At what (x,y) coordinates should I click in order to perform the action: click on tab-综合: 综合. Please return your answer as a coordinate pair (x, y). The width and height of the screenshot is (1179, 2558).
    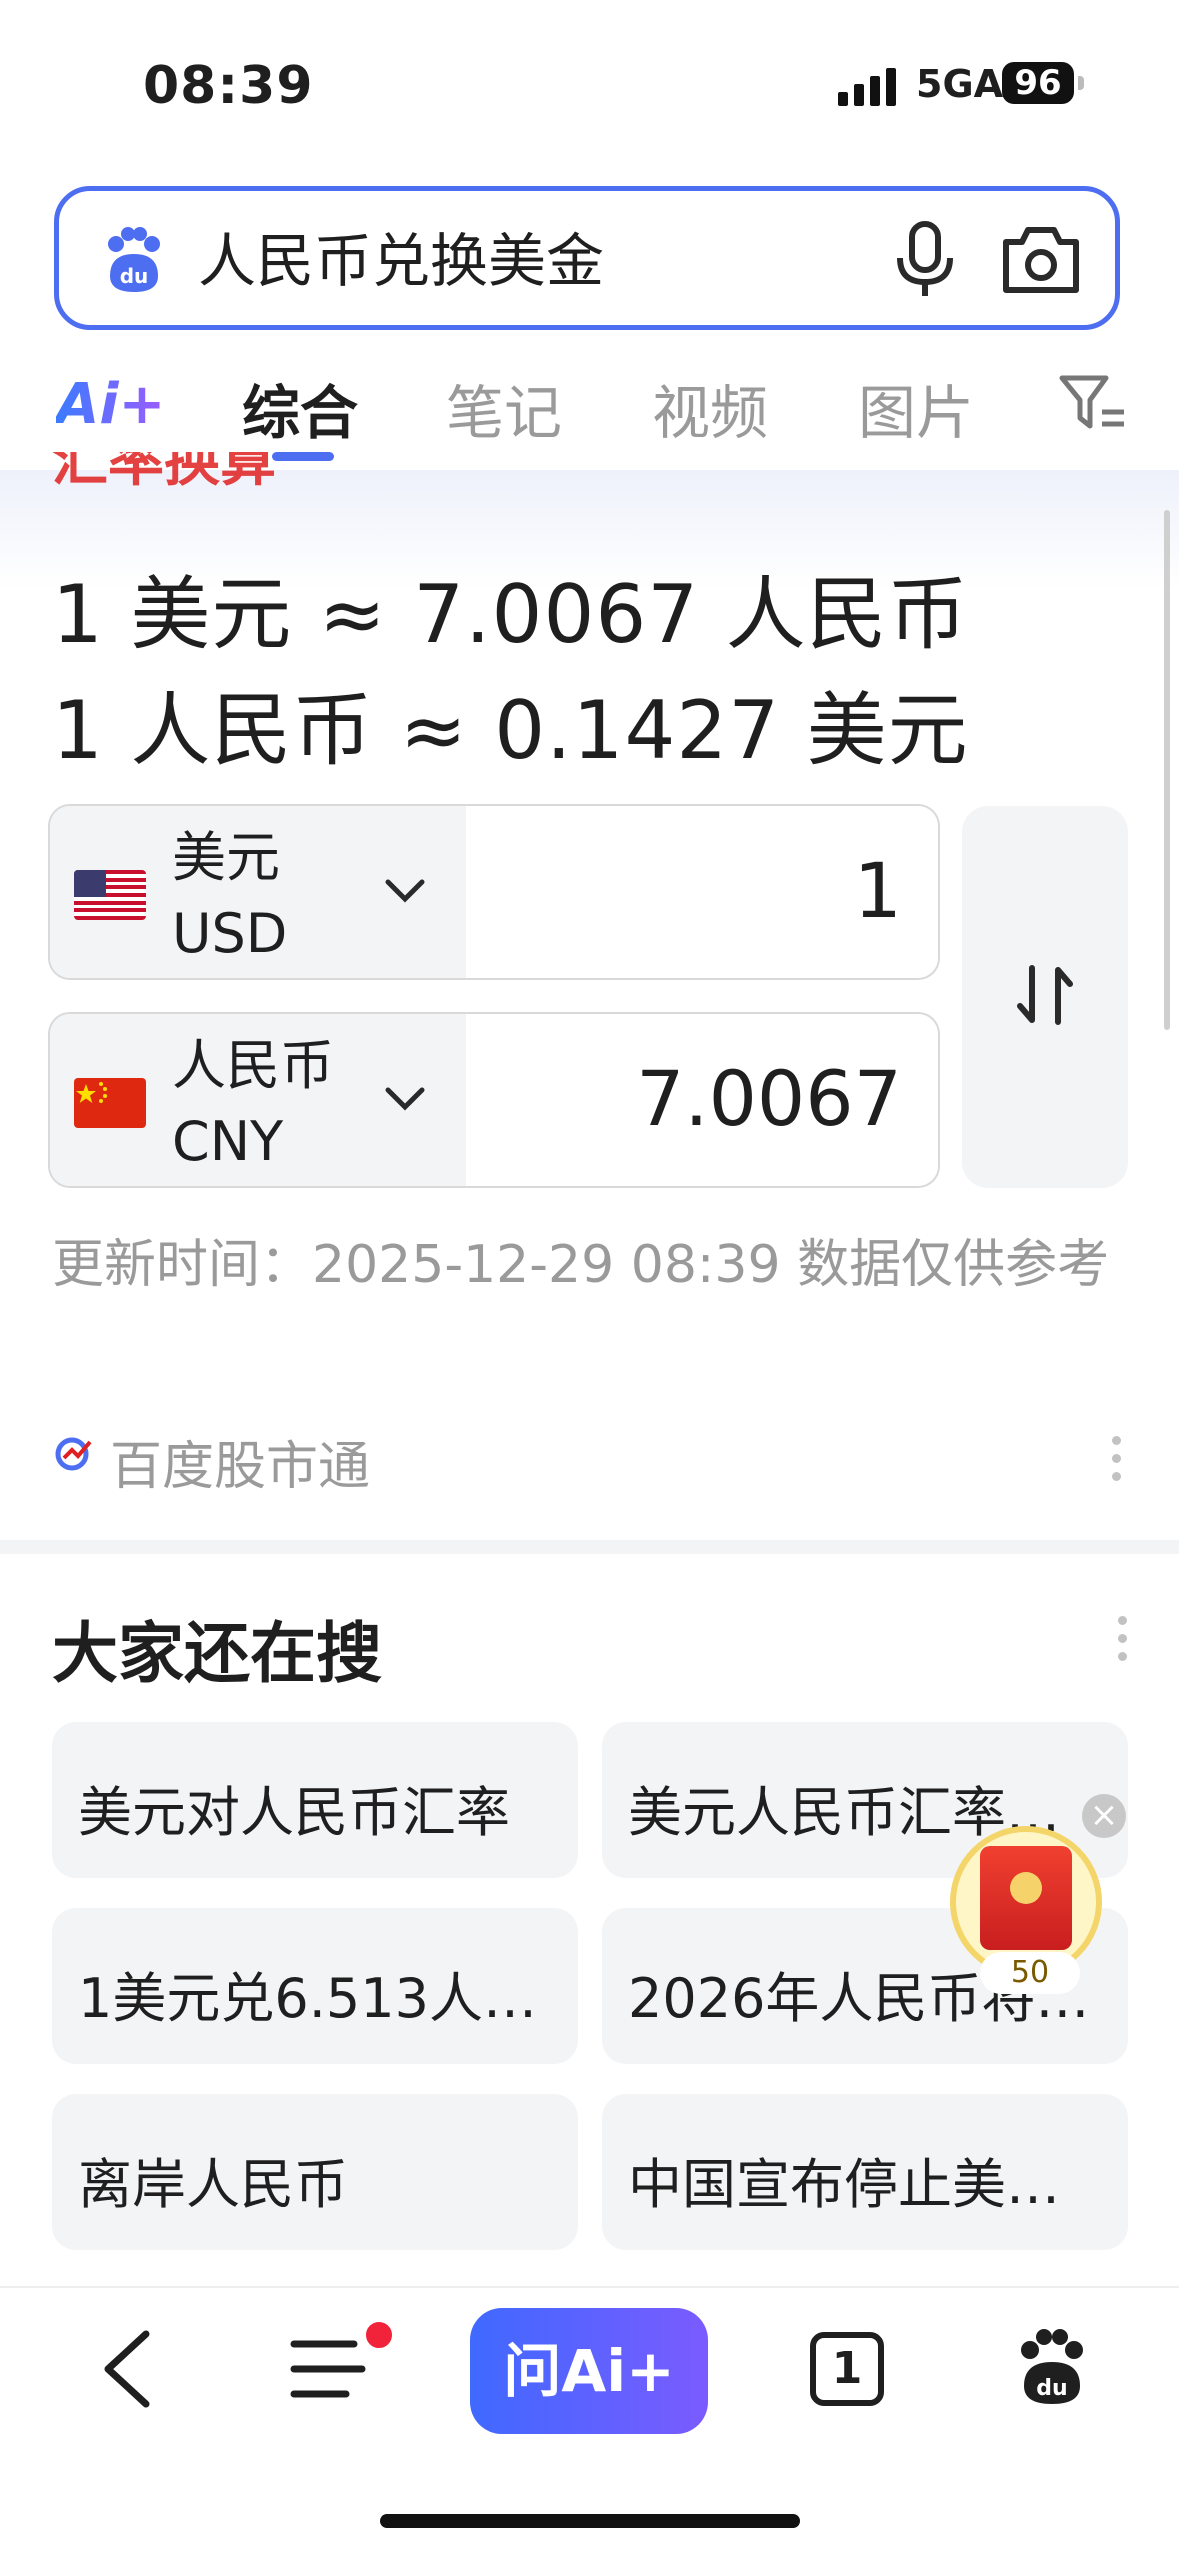
    Looking at the image, I should click on (300, 408).